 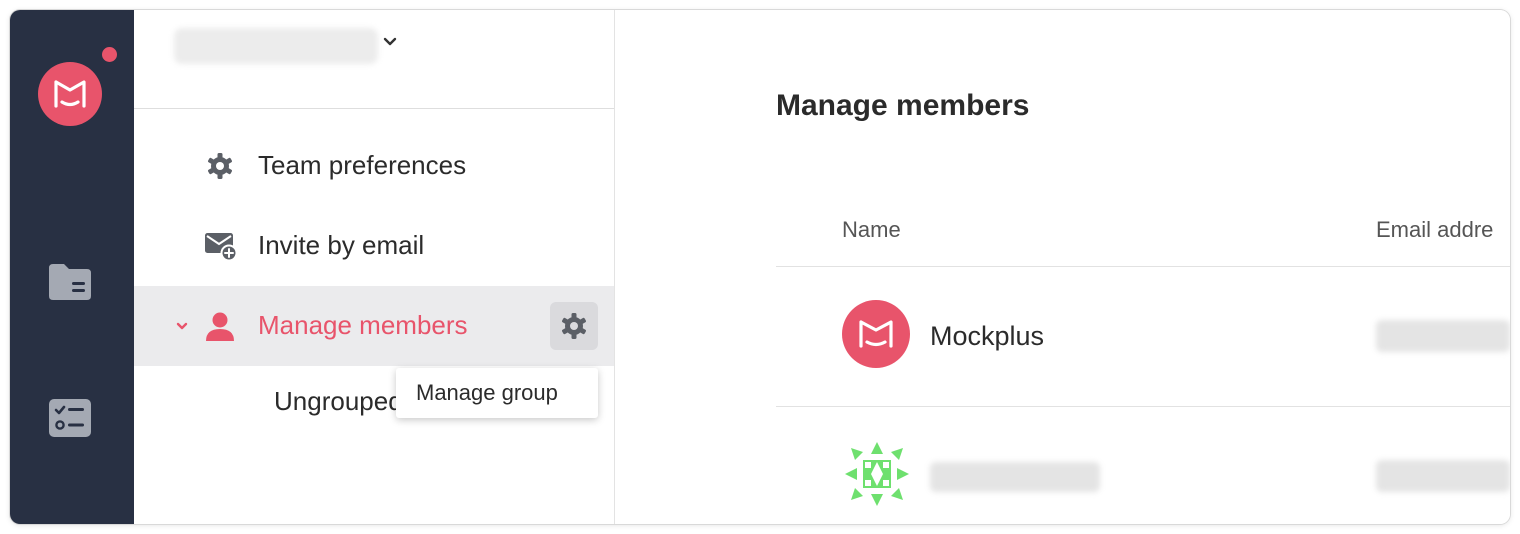 I want to click on menu-item-invite-by-email: Invite by email, so click(x=374, y=246).